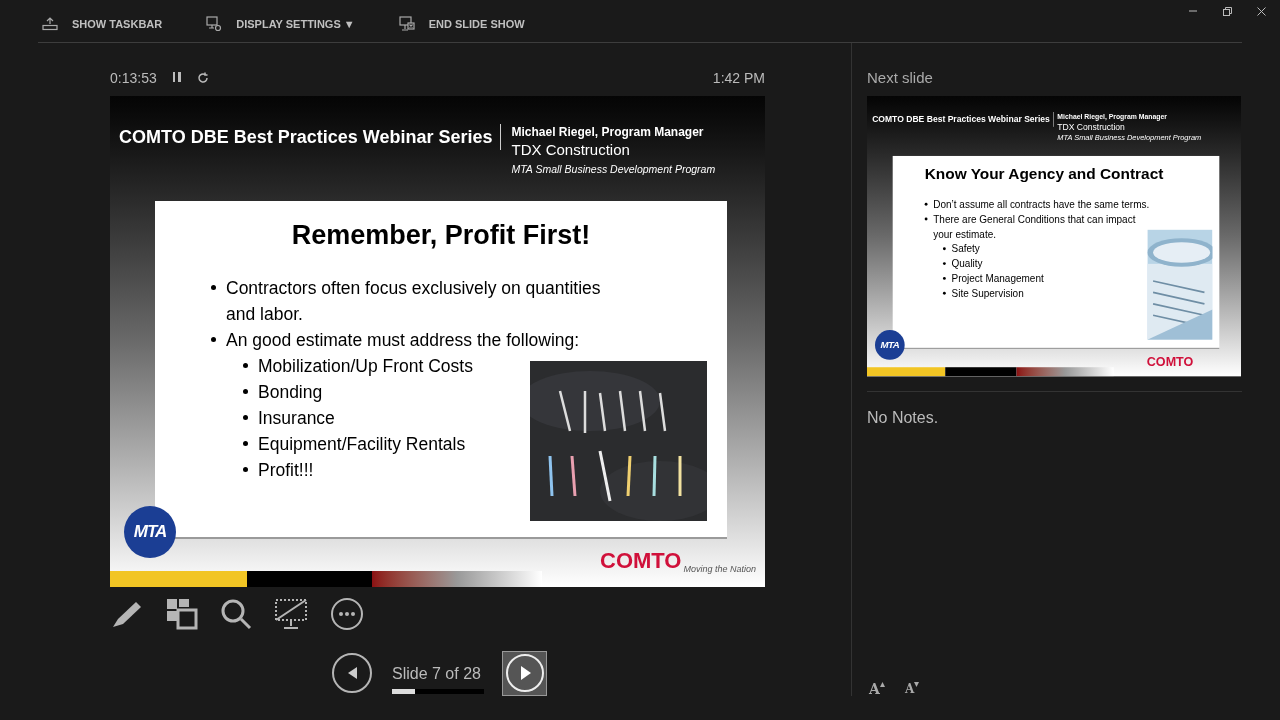  What do you see at coordinates (236, 614) in the screenshot?
I see `search-icon` at bounding box center [236, 614].